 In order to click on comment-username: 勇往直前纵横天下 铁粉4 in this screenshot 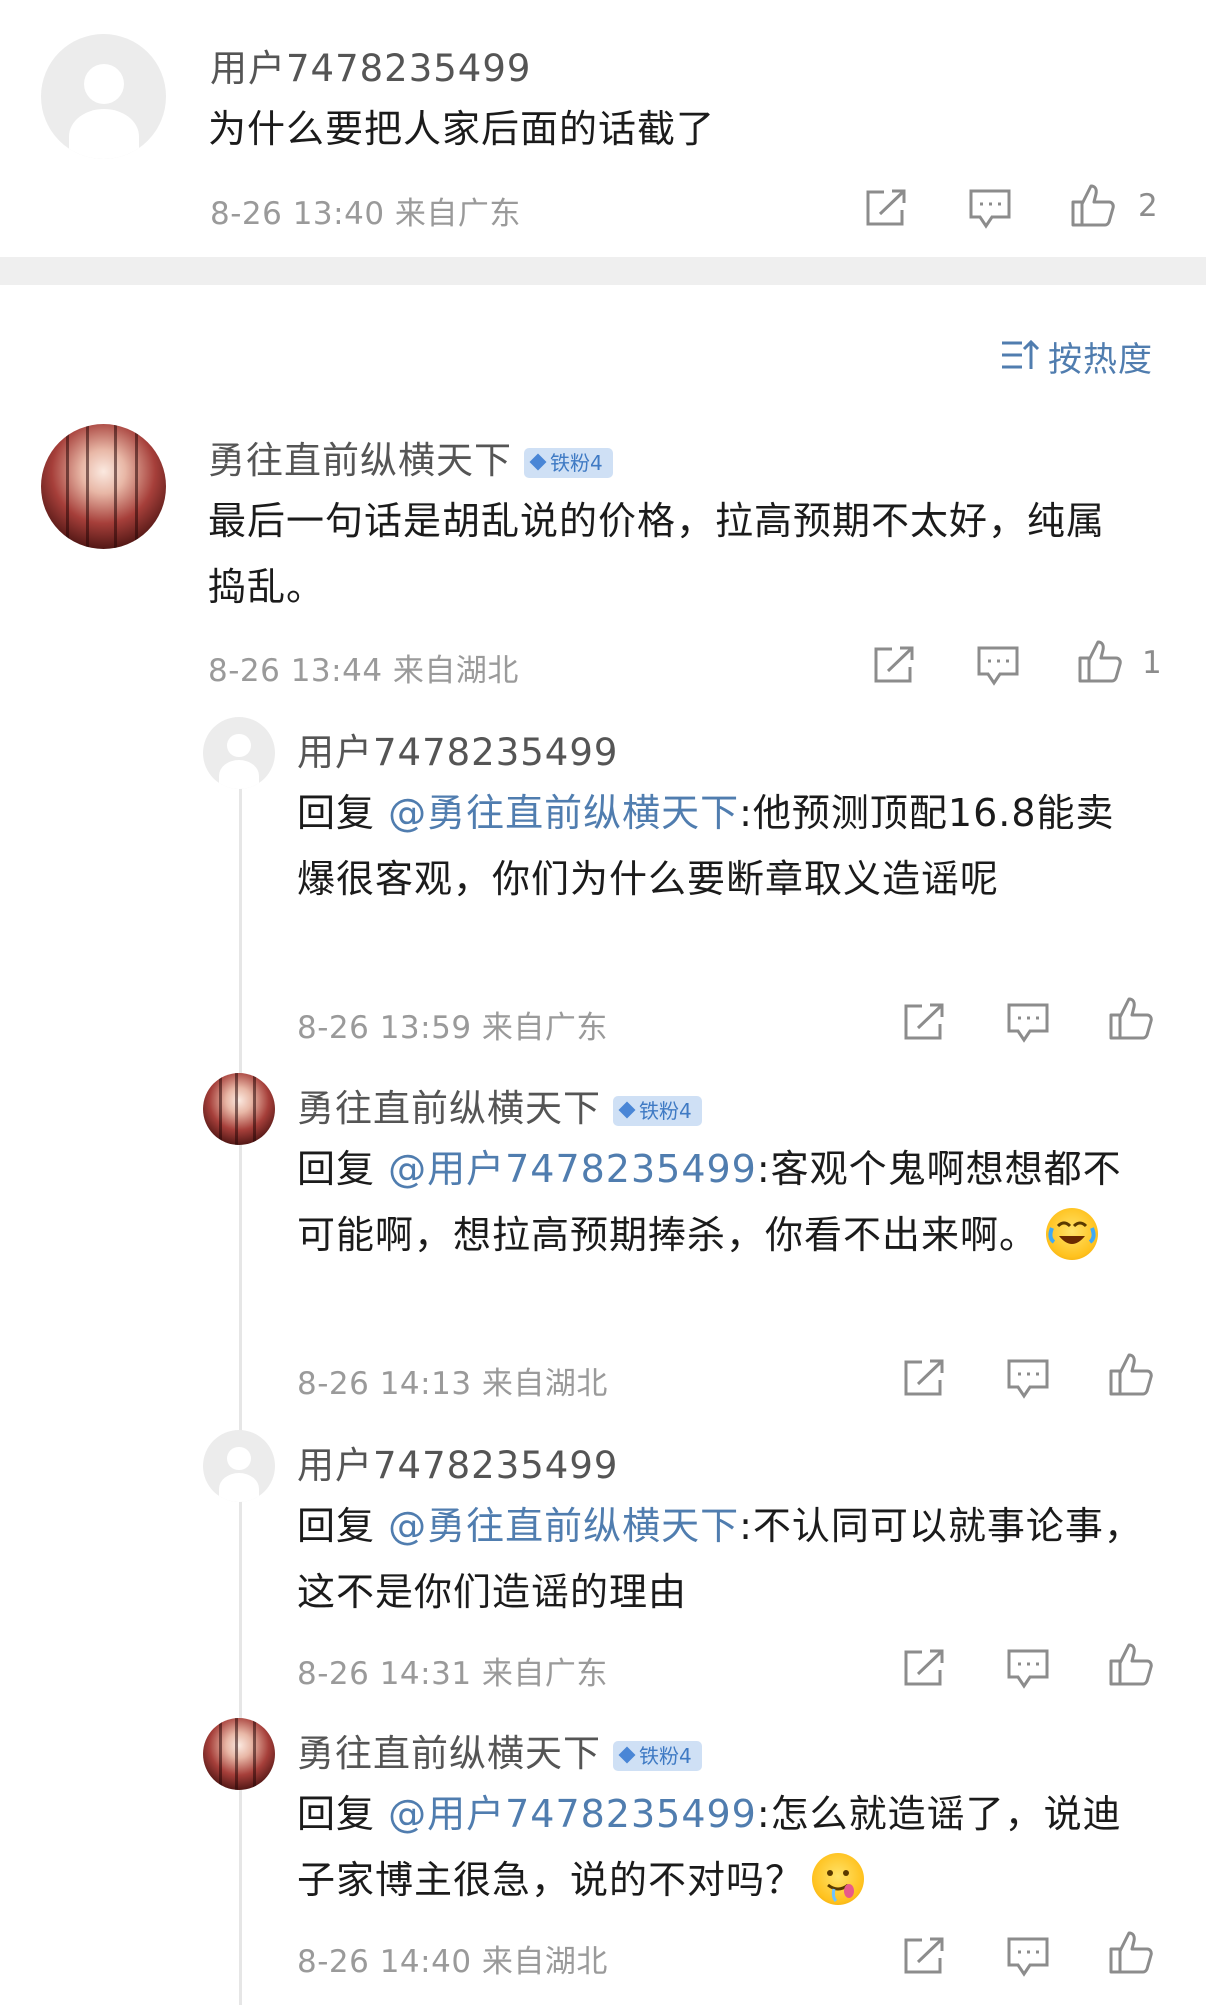, I will do `click(410, 457)`.